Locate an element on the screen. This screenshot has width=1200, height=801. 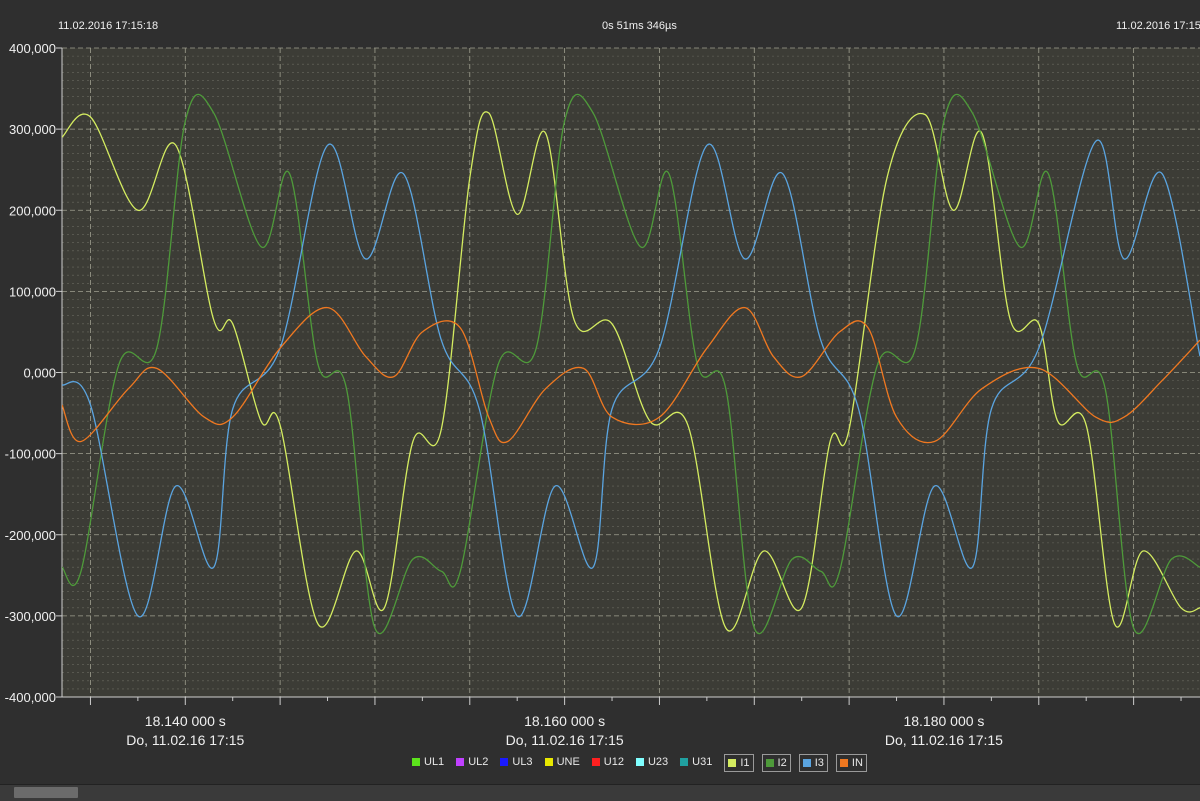
y-tick-label: -100,000 is located at coordinates (30, 454).